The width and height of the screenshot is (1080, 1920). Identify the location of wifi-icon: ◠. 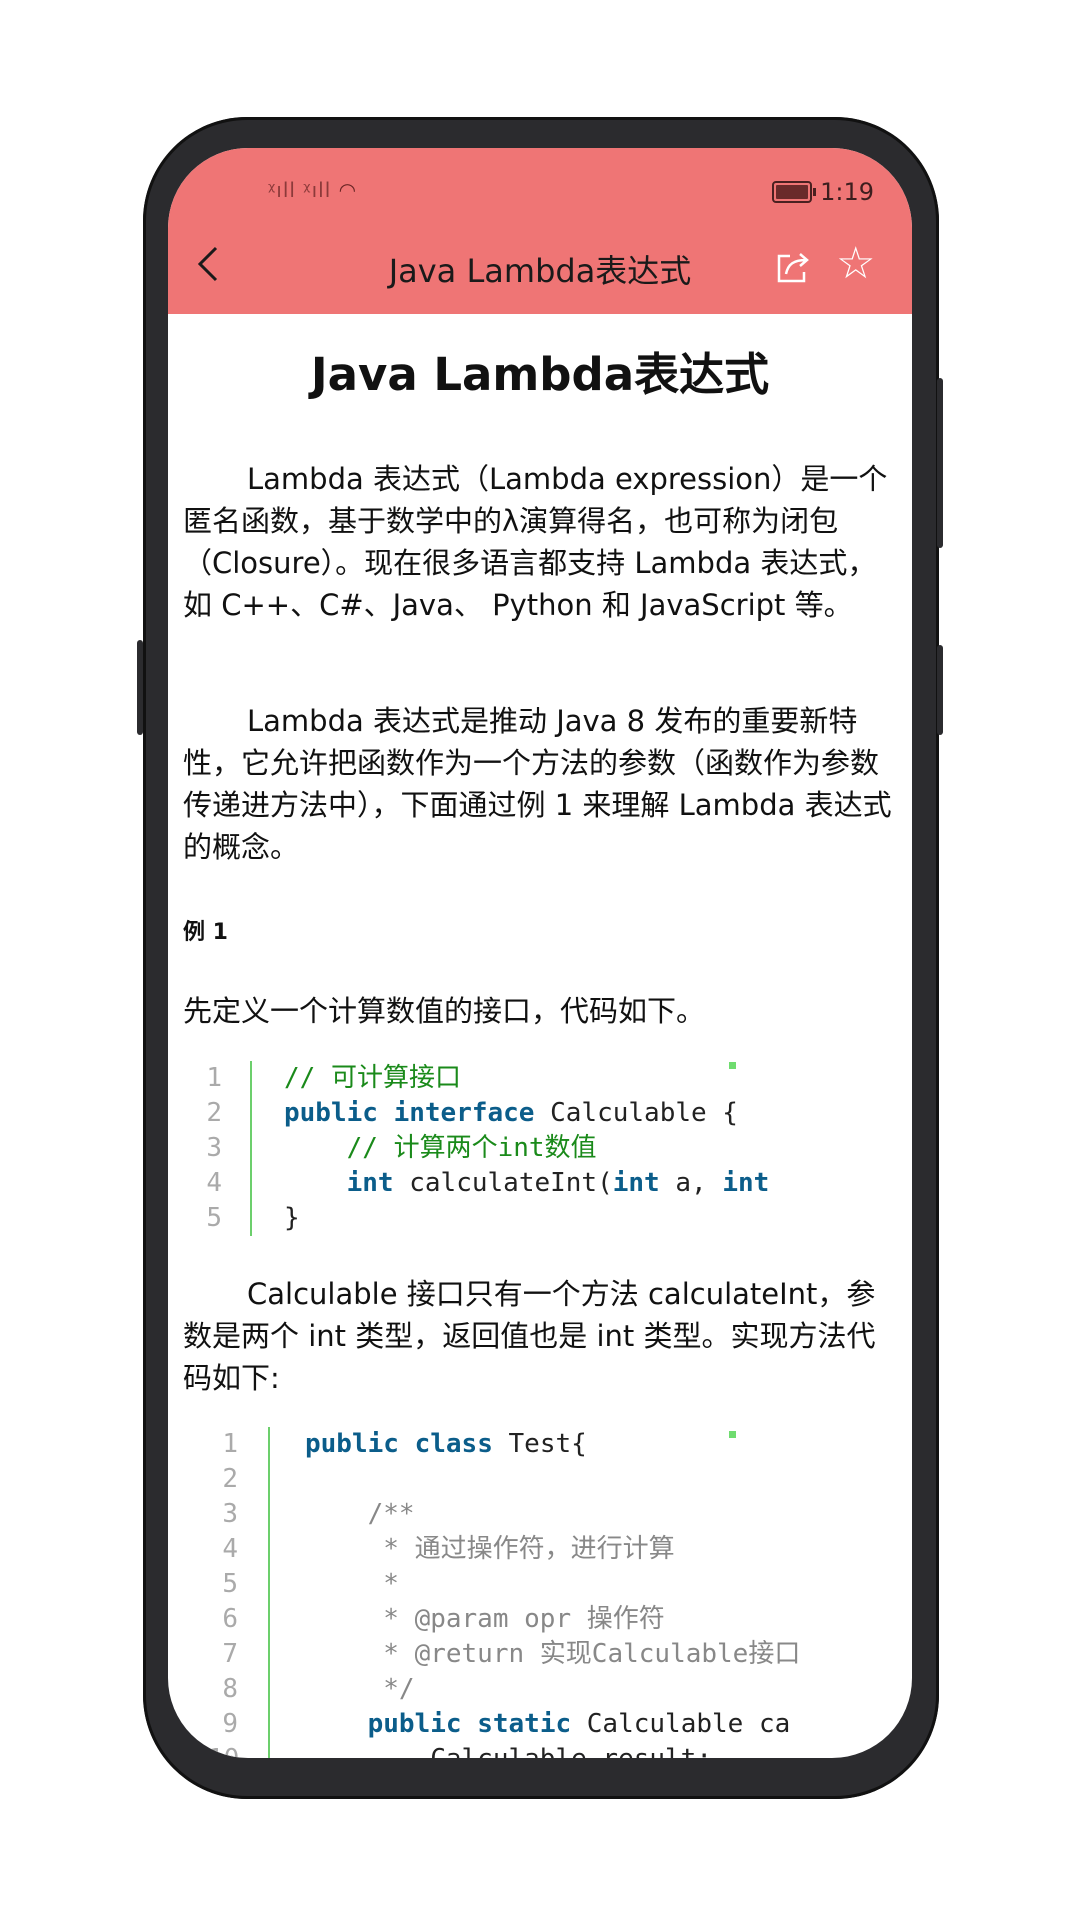
(348, 190).